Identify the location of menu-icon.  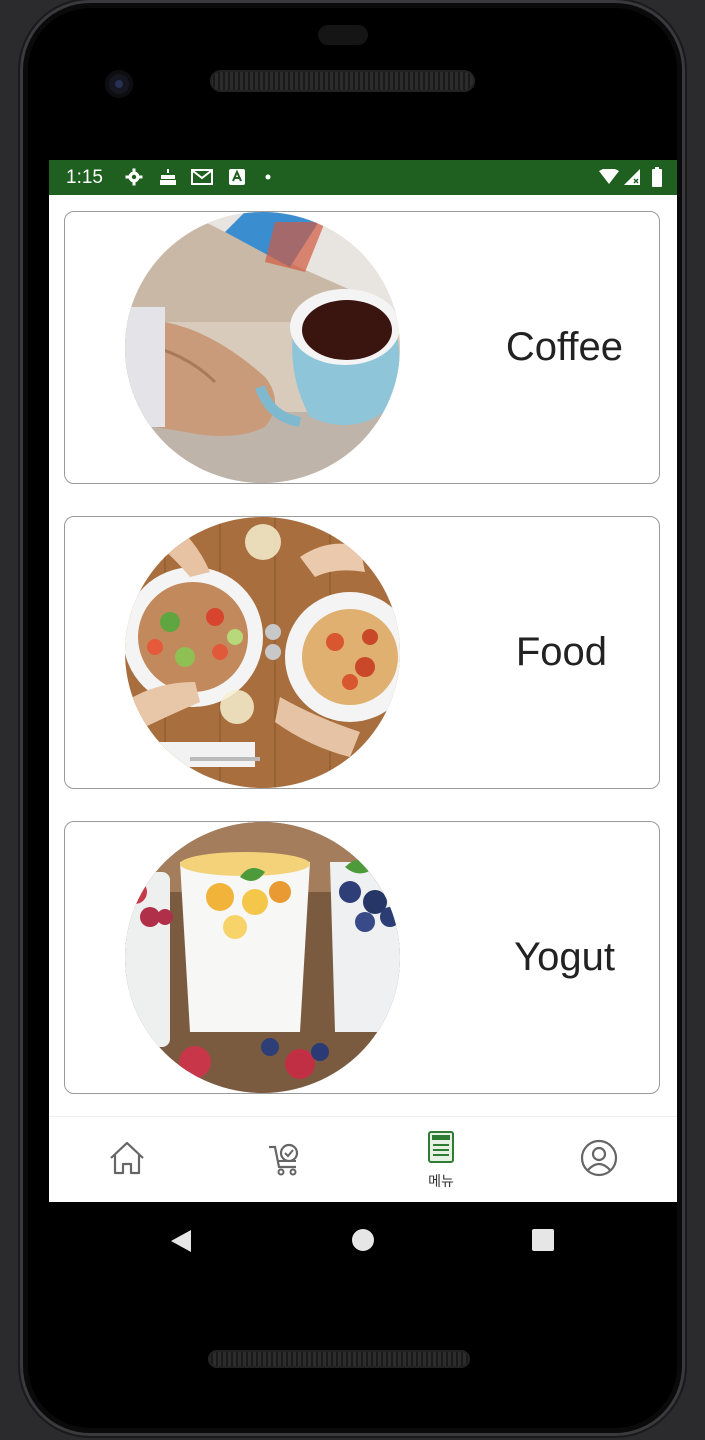
(441, 1149).